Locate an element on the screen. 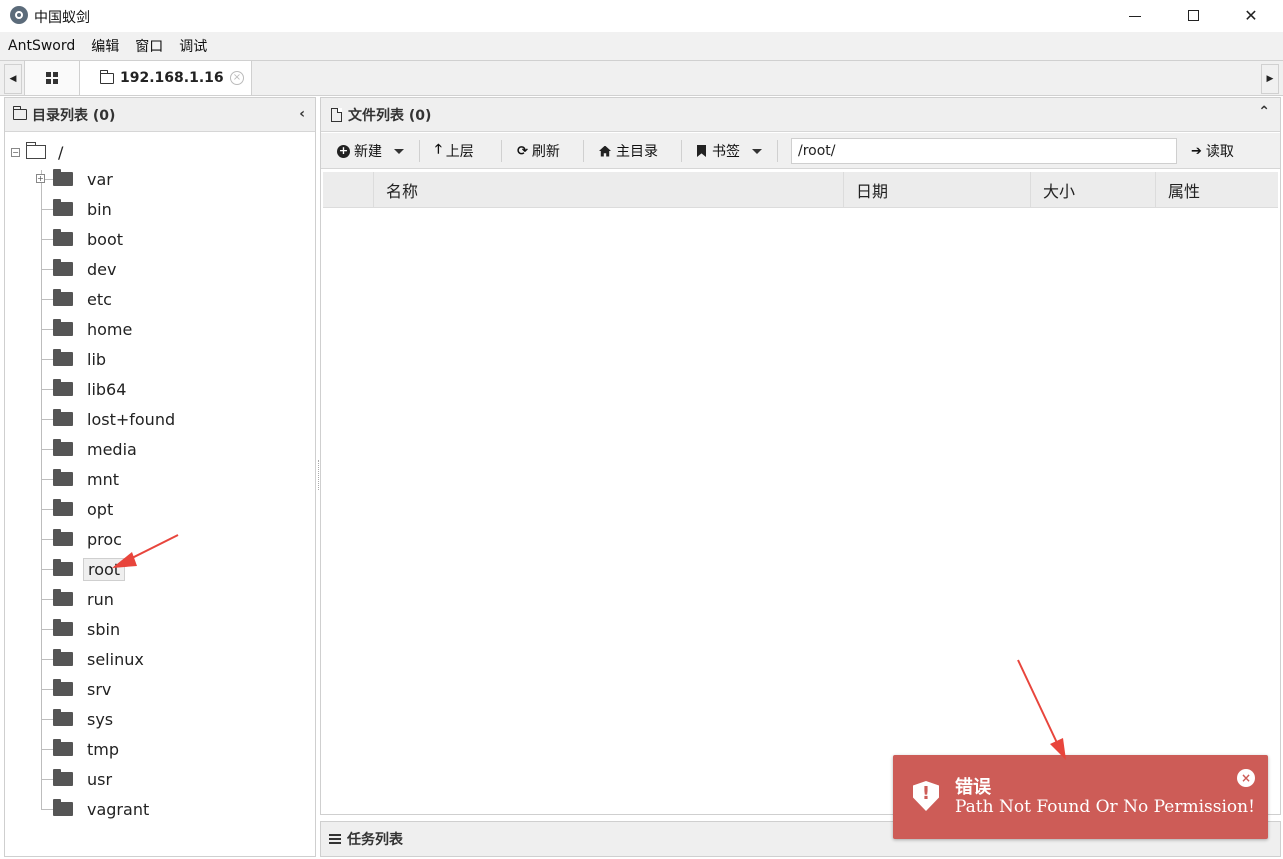 The image size is (1283, 859). tree-item-label: home is located at coordinates (110, 329).